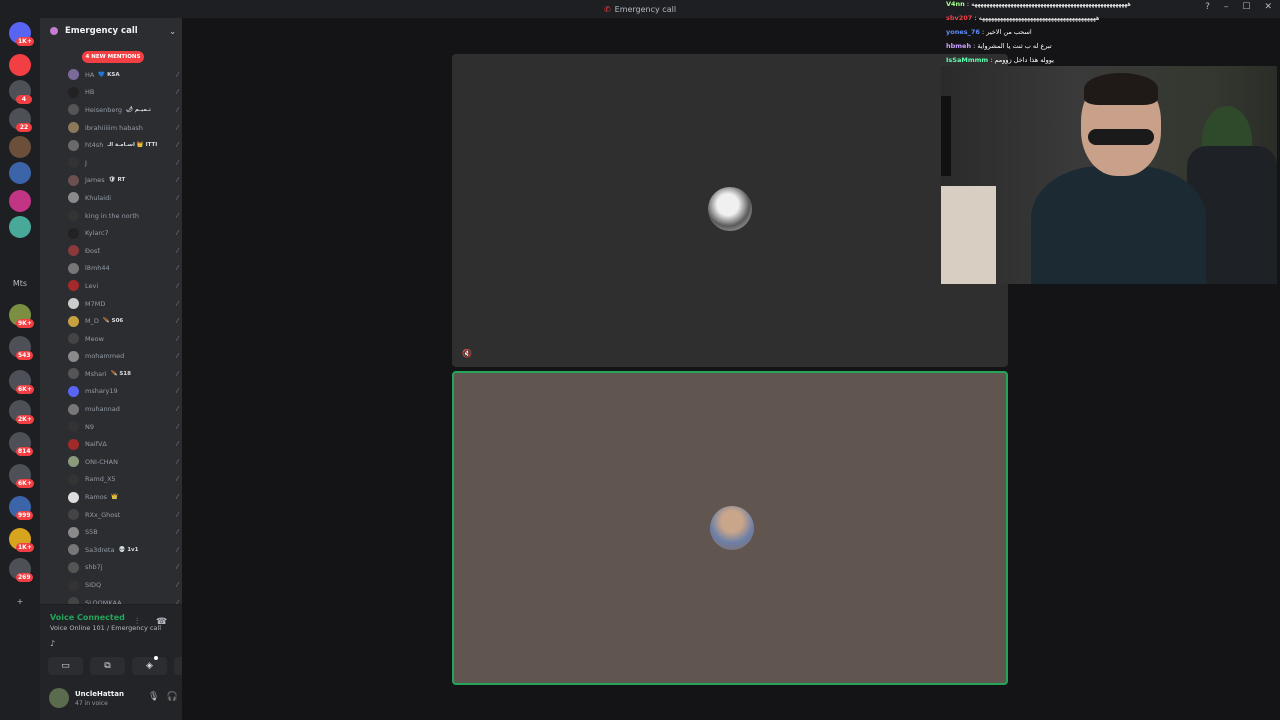 The image size is (1280, 720). Describe the element at coordinates (24, 127) in the screenshot. I see `unread-badge: 22` at that location.